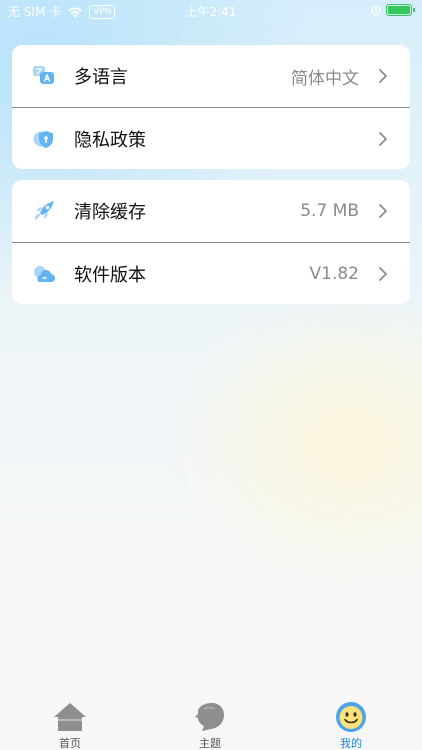 This screenshot has height=750, width=422. What do you see at coordinates (351, 717) in the screenshot?
I see `smiley-icon` at bounding box center [351, 717].